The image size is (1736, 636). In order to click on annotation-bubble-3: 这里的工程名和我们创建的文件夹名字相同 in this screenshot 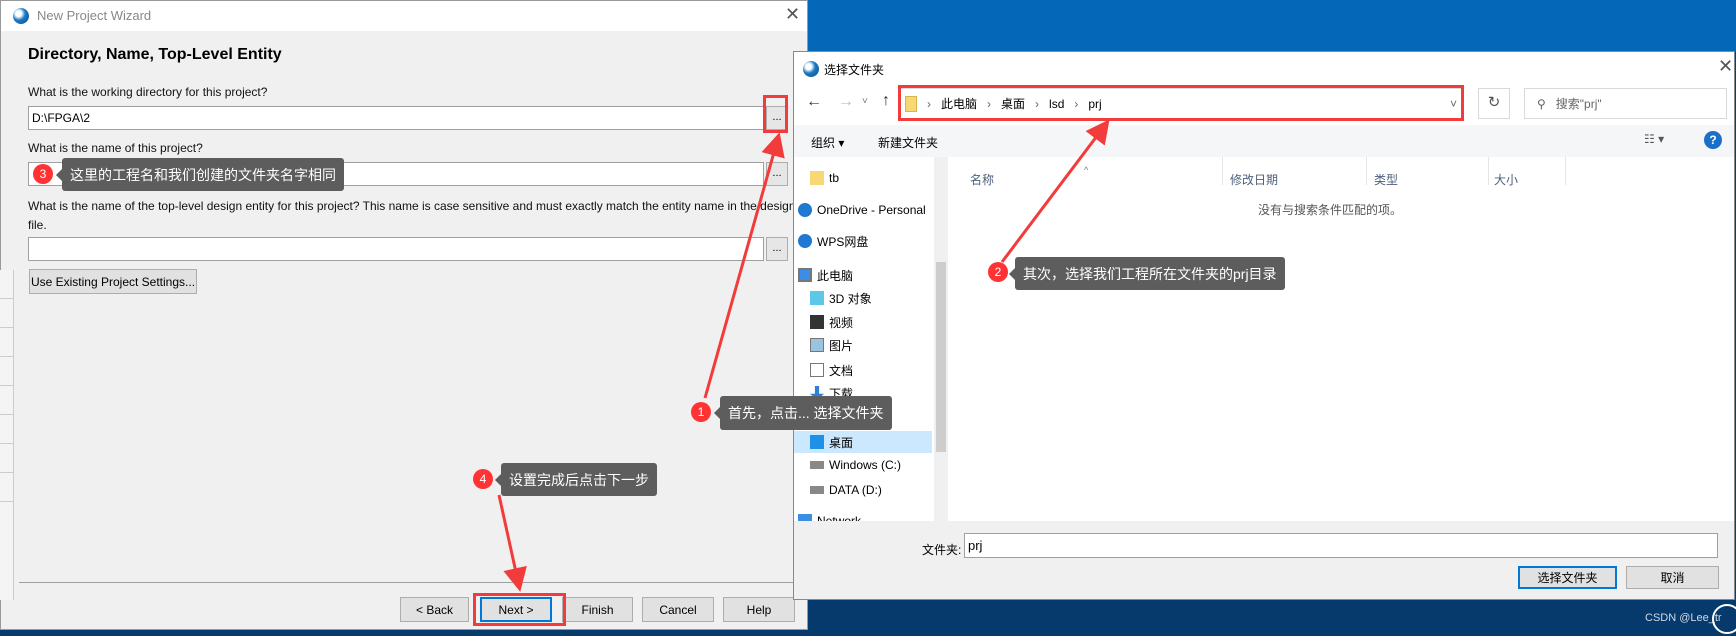, I will do `click(200, 174)`.